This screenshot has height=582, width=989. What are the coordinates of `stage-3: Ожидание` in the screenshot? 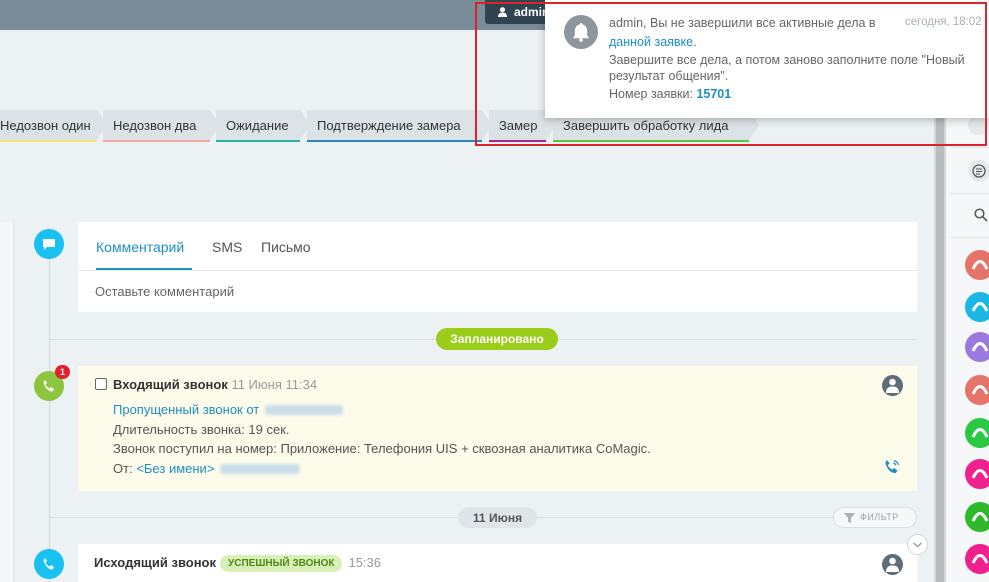 It's located at (263, 126).